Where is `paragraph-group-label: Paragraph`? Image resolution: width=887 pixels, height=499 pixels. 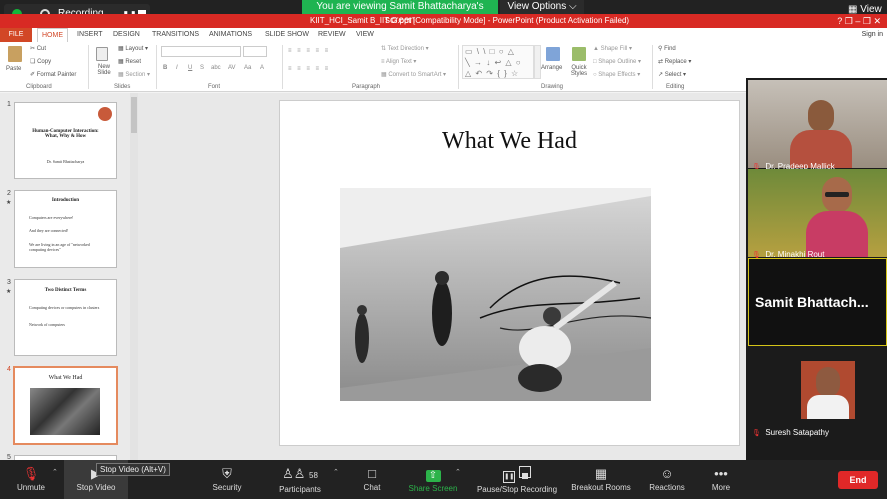
paragraph-group-label: Paragraph is located at coordinates (366, 87).